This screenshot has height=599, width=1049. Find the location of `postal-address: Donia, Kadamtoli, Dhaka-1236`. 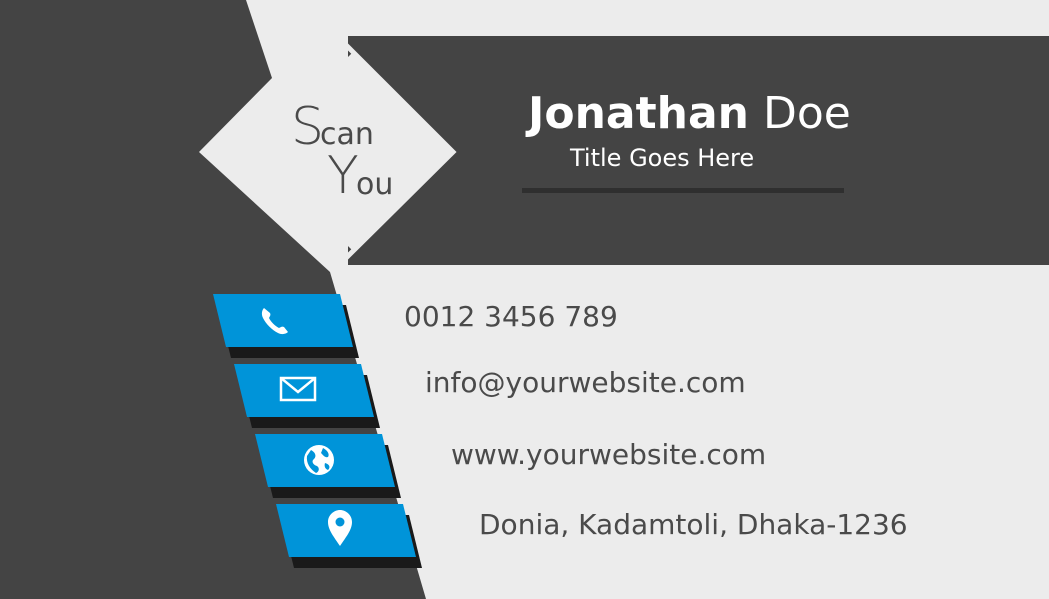

postal-address: Donia, Kadamtoli, Dhaka-1236 is located at coordinates (693, 524).